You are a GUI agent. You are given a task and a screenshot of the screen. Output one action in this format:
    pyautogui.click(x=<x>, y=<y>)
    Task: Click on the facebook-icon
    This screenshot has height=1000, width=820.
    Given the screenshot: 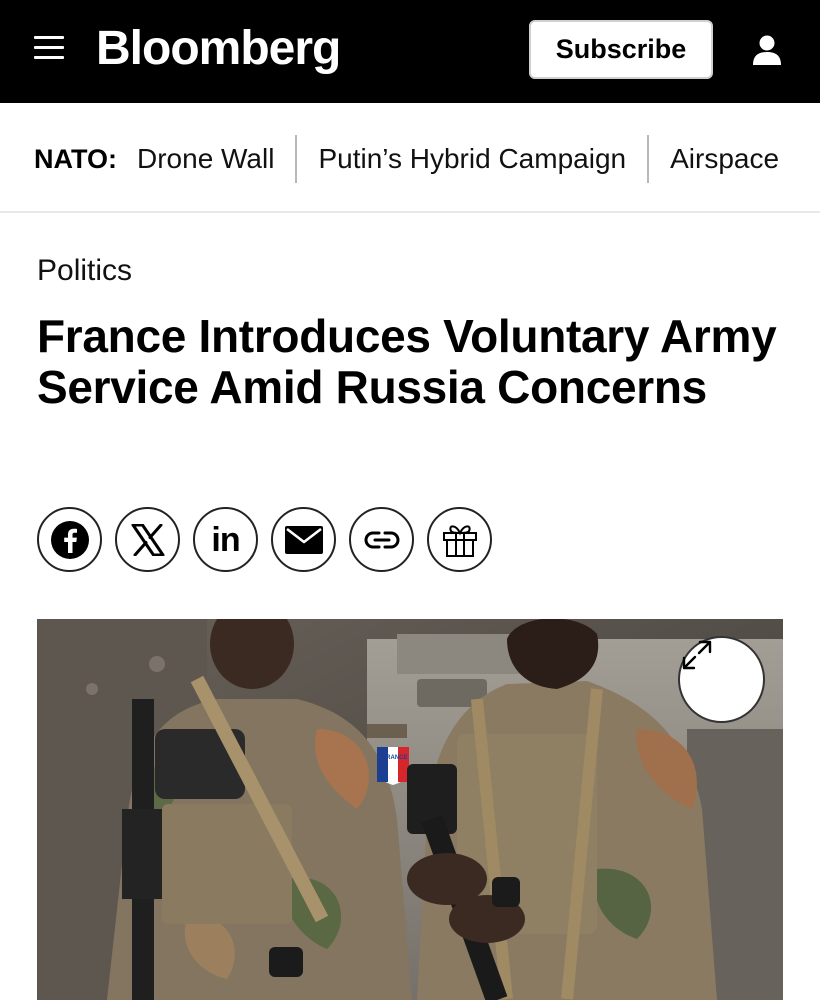 What is the action you would take?
    pyautogui.click(x=69, y=539)
    